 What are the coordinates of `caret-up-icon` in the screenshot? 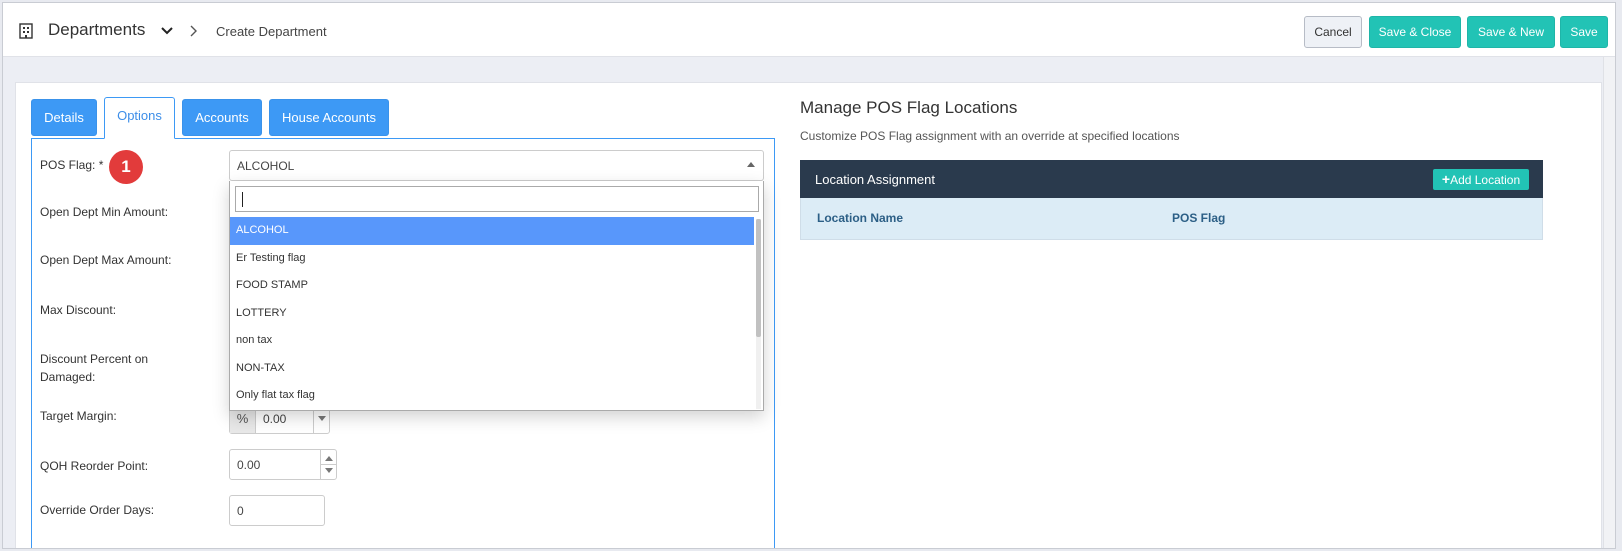 It's located at (751, 164).